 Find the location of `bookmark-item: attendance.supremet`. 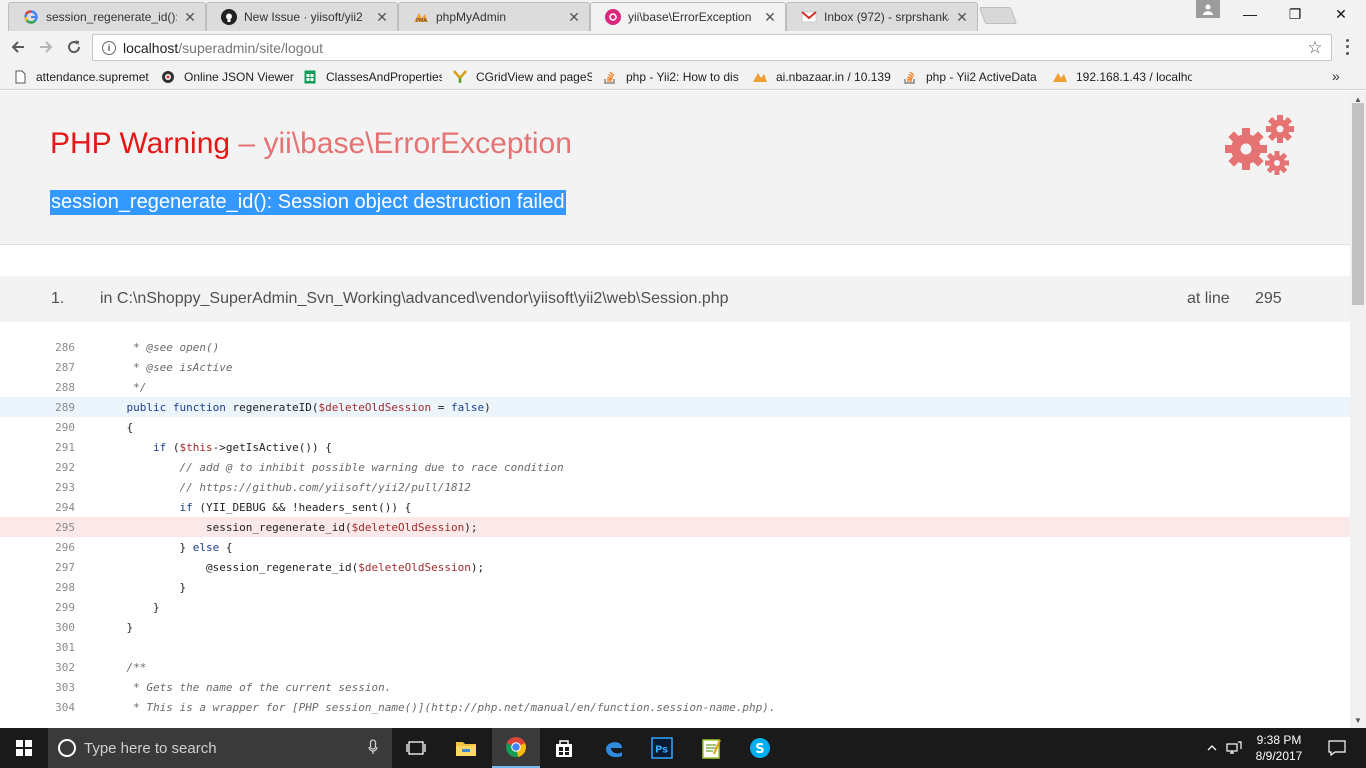

bookmark-item: attendance.supremet is located at coordinates (82, 77).